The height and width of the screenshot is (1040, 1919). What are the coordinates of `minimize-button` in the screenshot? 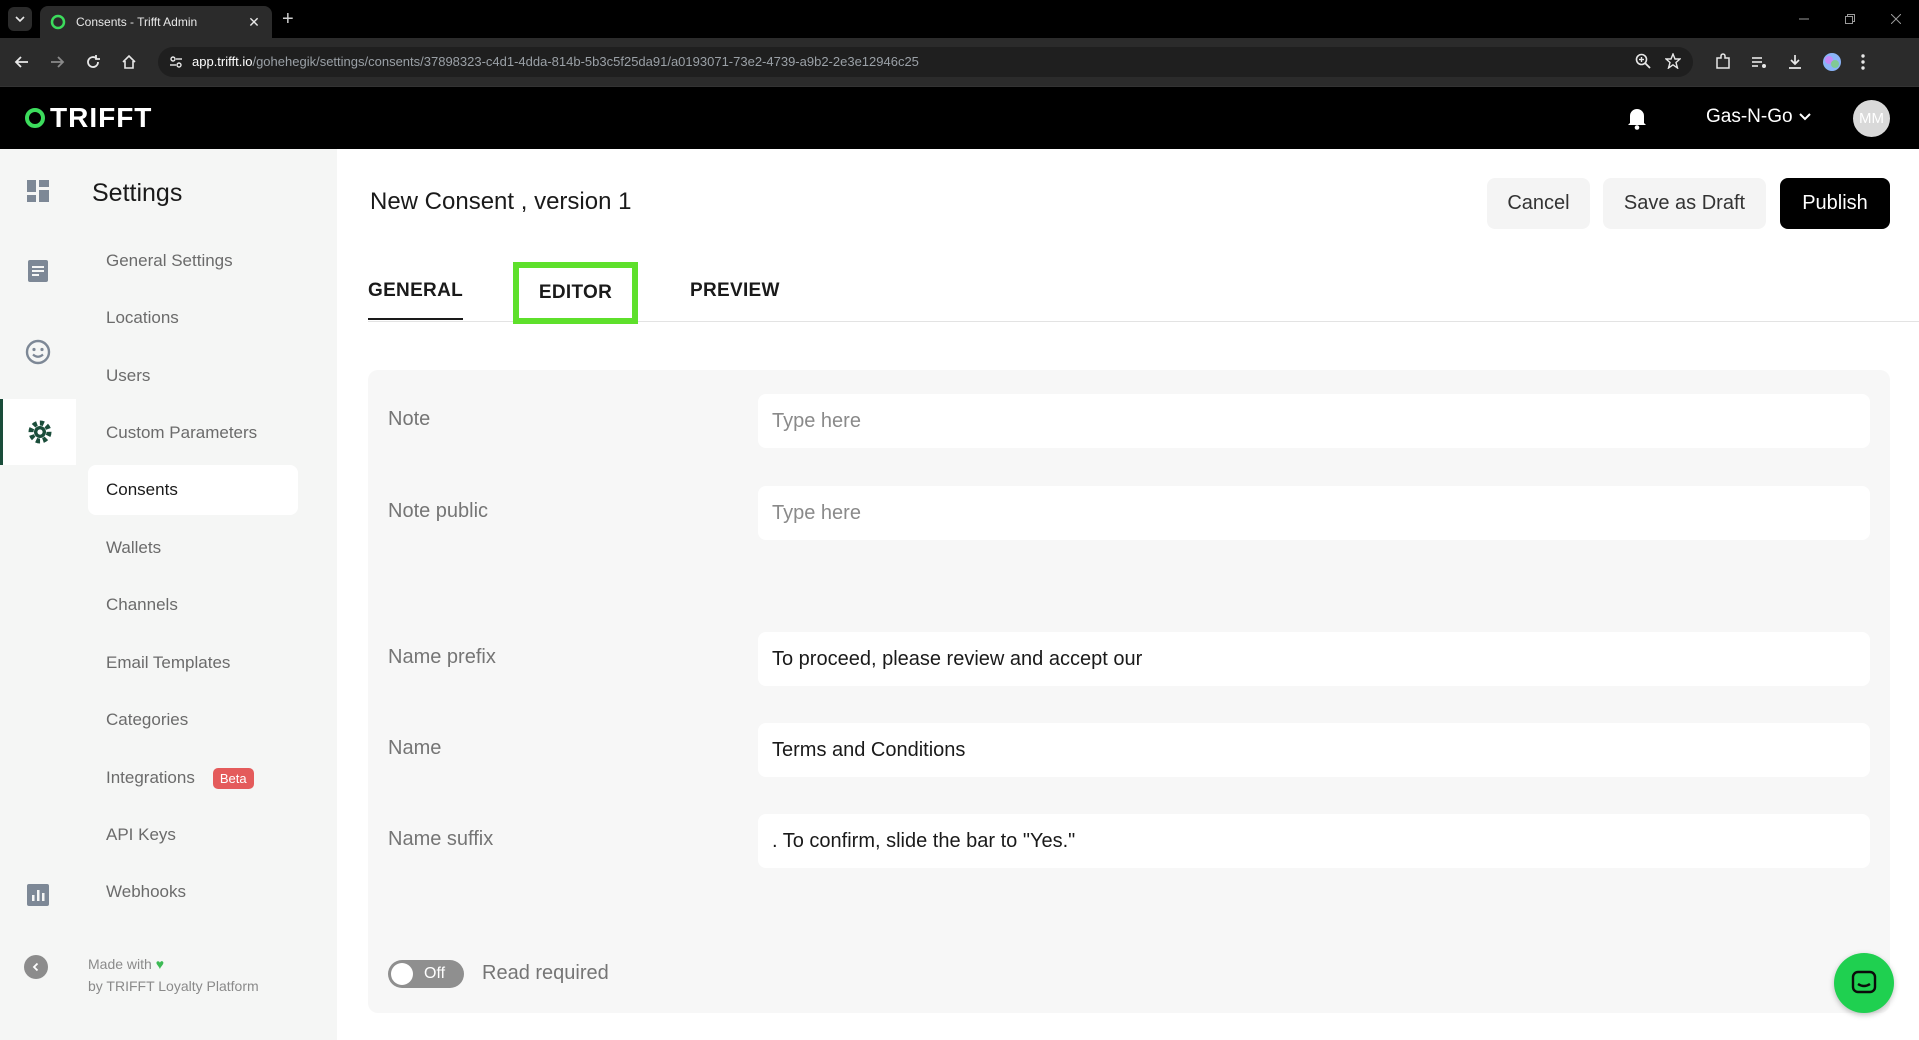 It's located at (1804, 19).